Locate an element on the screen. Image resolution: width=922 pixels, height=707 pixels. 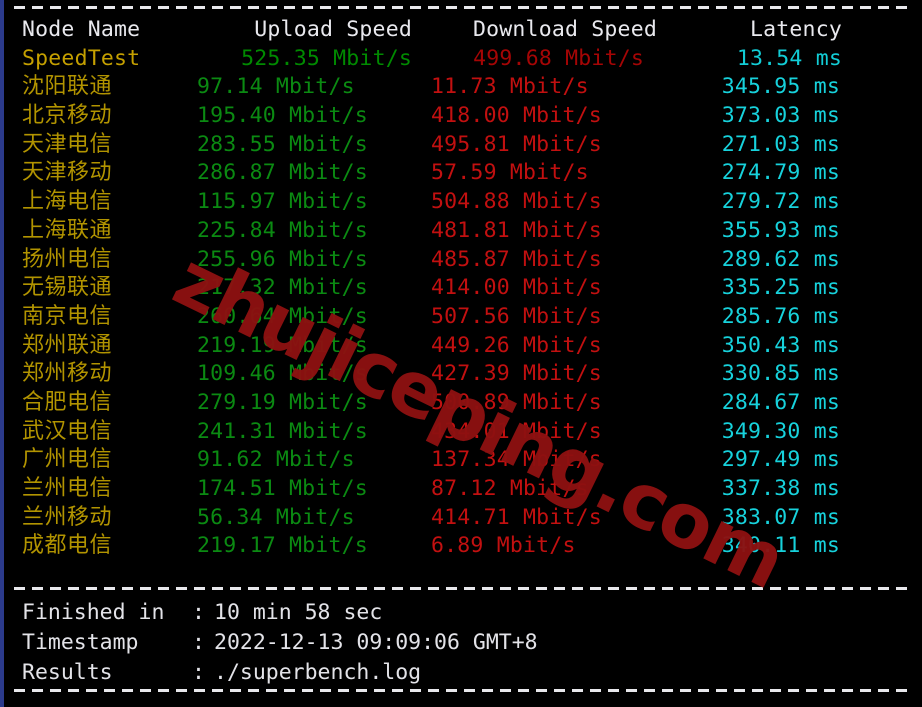
table-row: 南京电信 260.64 Mbit/s 507.56 Mbit/s 285.76 ms is located at coordinates (458, 317).